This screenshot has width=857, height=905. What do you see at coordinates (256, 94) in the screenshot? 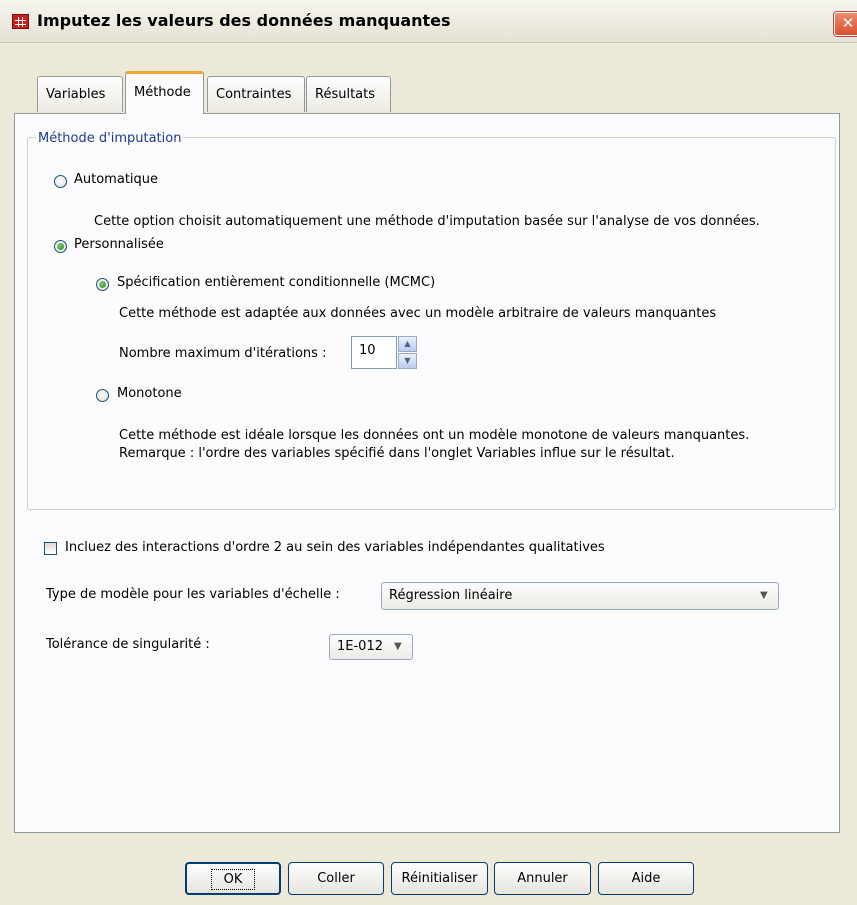
I see `tab-contraintes: Contraintes` at bounding box center [256, 94].